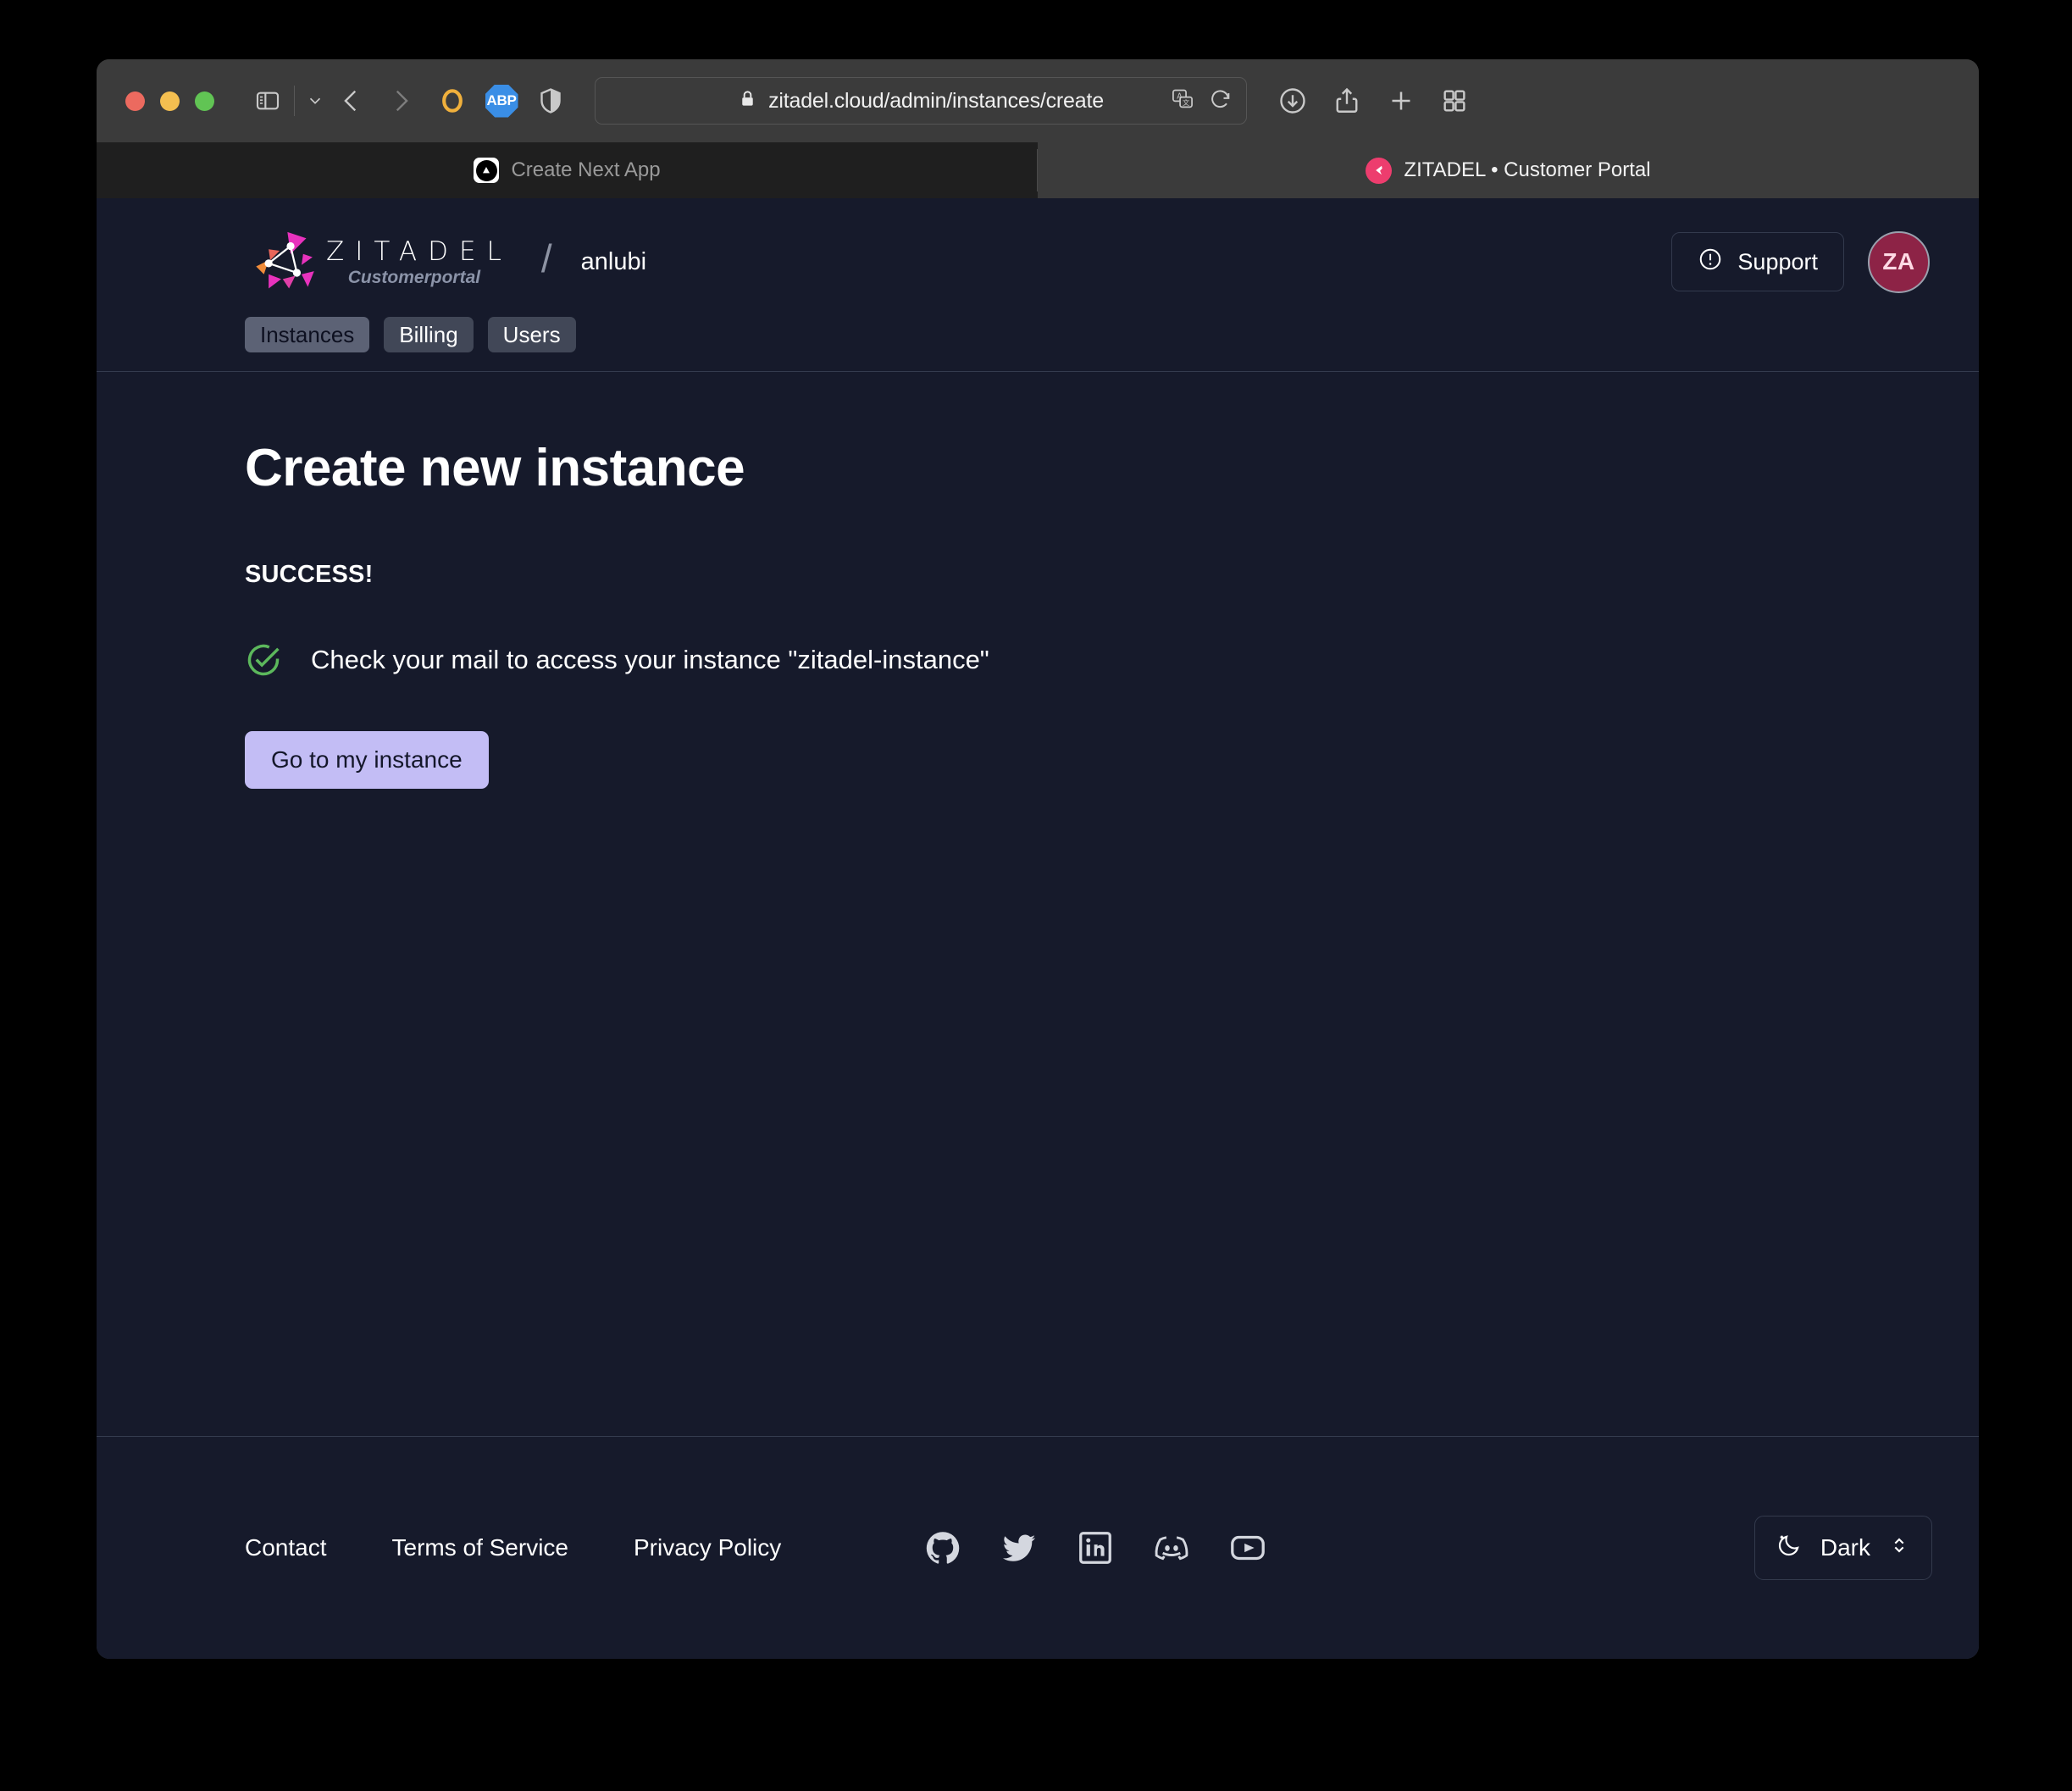 The width and height of the screenshot is (2072, 1791). I want to click on browser-tab-create-next-app: Create Next App, so click(567, 170).